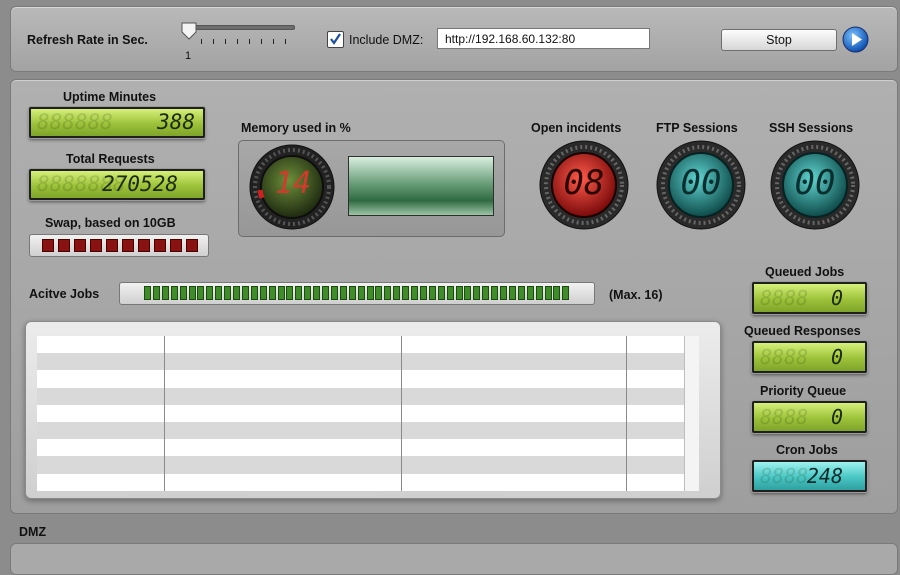 The image size is (900, 575). Describe the element at coordinates (836, 298) in the screenshot. I see `queued-jobs-value: 0` at that location.